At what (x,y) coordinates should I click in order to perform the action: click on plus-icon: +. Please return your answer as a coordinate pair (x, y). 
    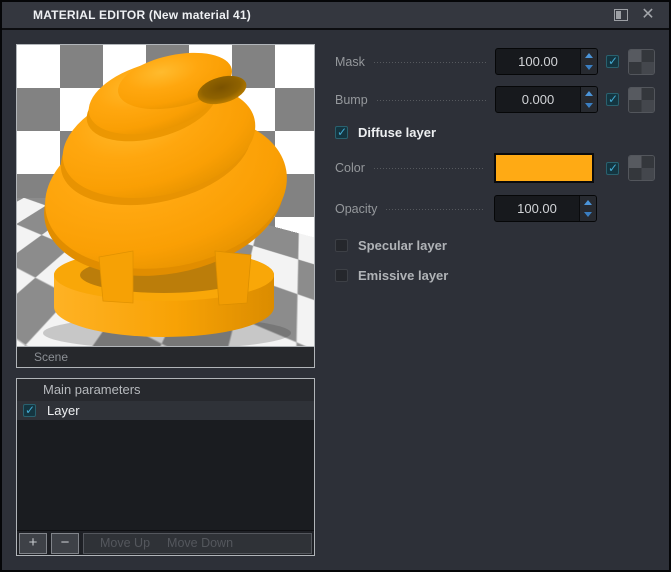
    Looking at the image, I should click on (33, 542).